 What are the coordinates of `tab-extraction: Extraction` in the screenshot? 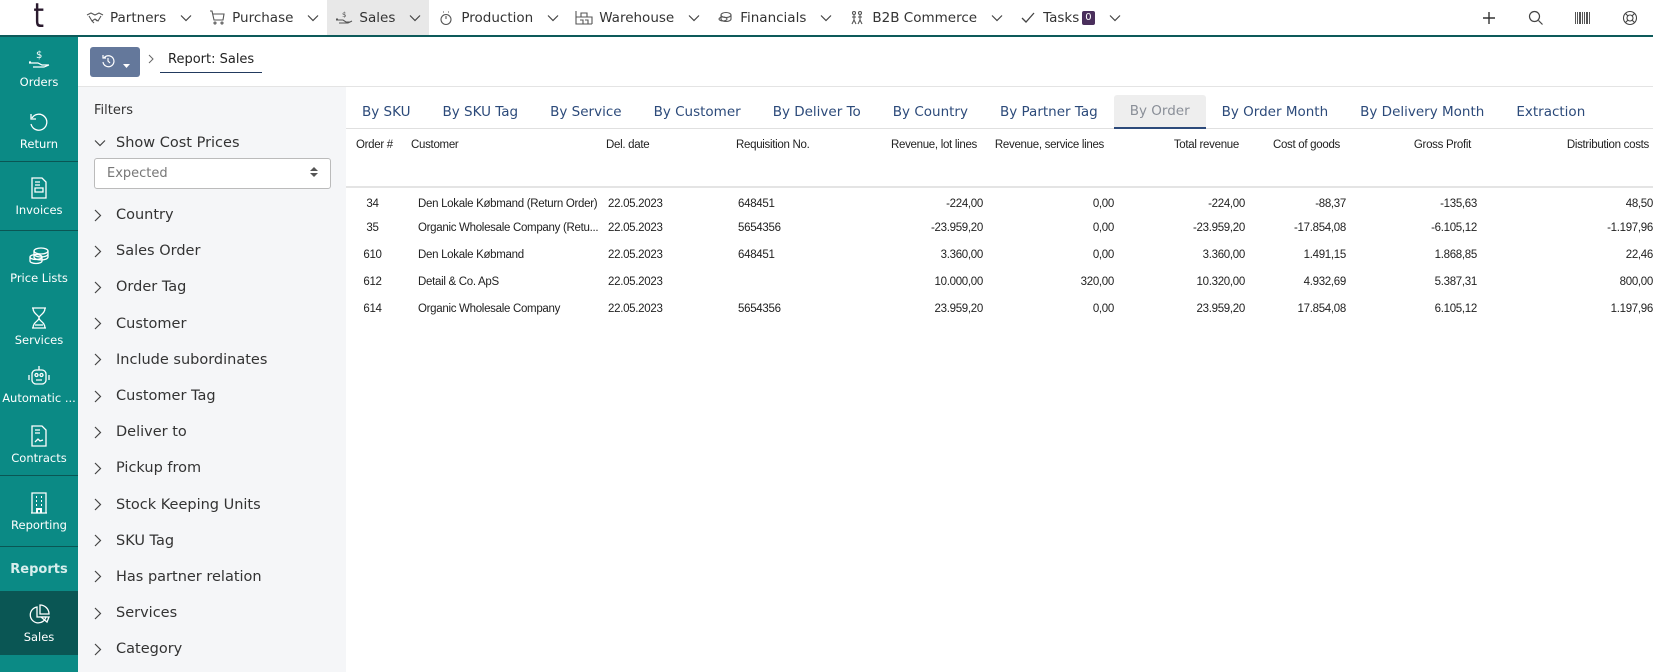 It's located at (1550, 112).